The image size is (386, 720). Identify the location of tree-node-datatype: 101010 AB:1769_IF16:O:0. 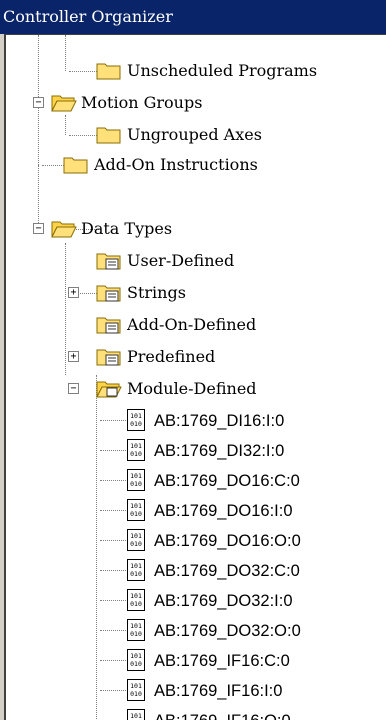
(196, 712).